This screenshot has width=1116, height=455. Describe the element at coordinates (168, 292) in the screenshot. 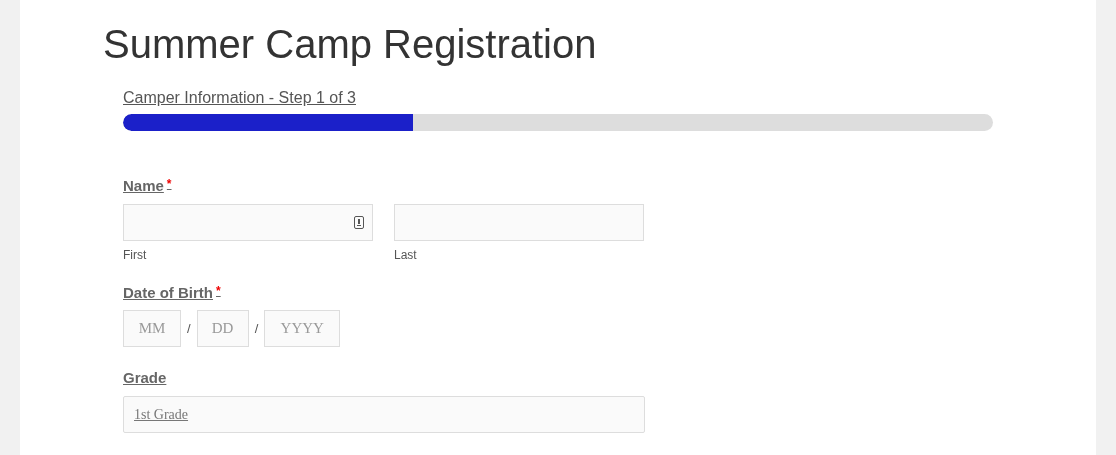

I see `field-label: Date of Birth` at that location.